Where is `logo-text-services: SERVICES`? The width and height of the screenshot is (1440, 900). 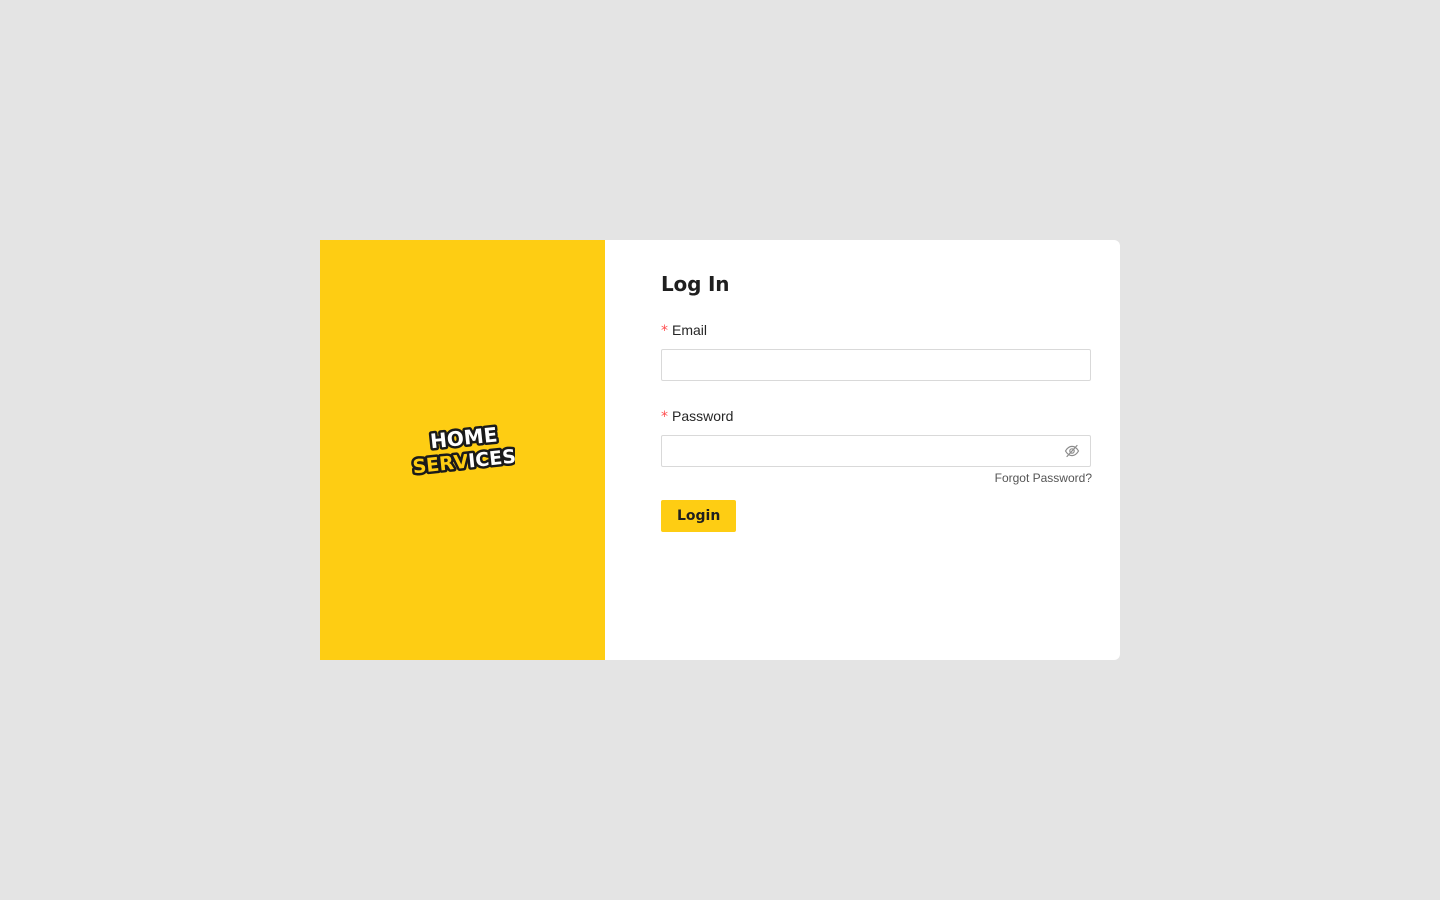 logo-text-services: SERVICES is located at coordinates (462, 462).